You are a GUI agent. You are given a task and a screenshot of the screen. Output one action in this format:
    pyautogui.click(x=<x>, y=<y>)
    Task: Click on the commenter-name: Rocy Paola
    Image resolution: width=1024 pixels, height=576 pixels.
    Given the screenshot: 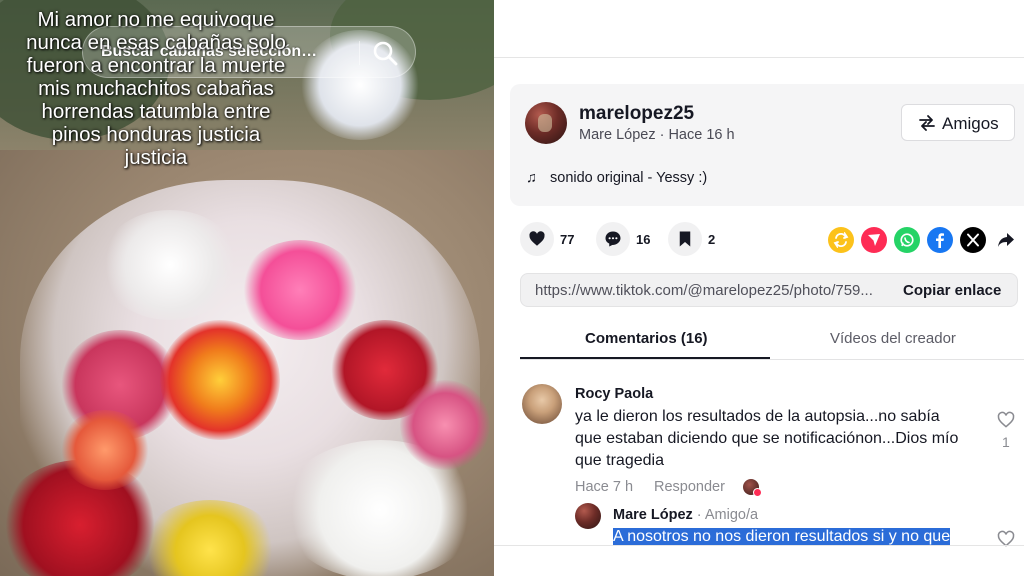 What is the action you would take?
    pyautogui.click(x=614, y=394)
    